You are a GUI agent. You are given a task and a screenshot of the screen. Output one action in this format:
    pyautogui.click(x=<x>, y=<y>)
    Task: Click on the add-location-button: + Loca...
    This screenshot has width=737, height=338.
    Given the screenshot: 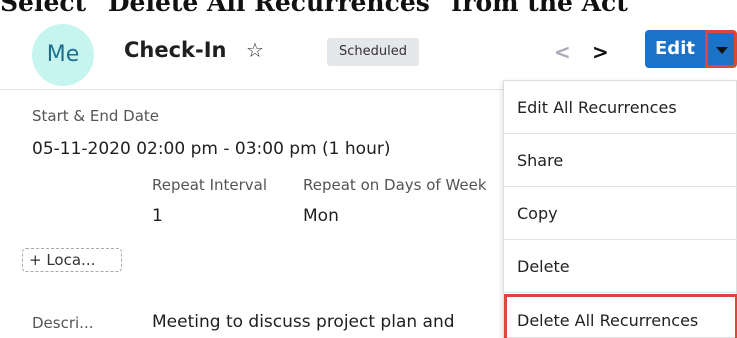 What is the action you would take?
    pyautogui.click(x=72, y=260)
    